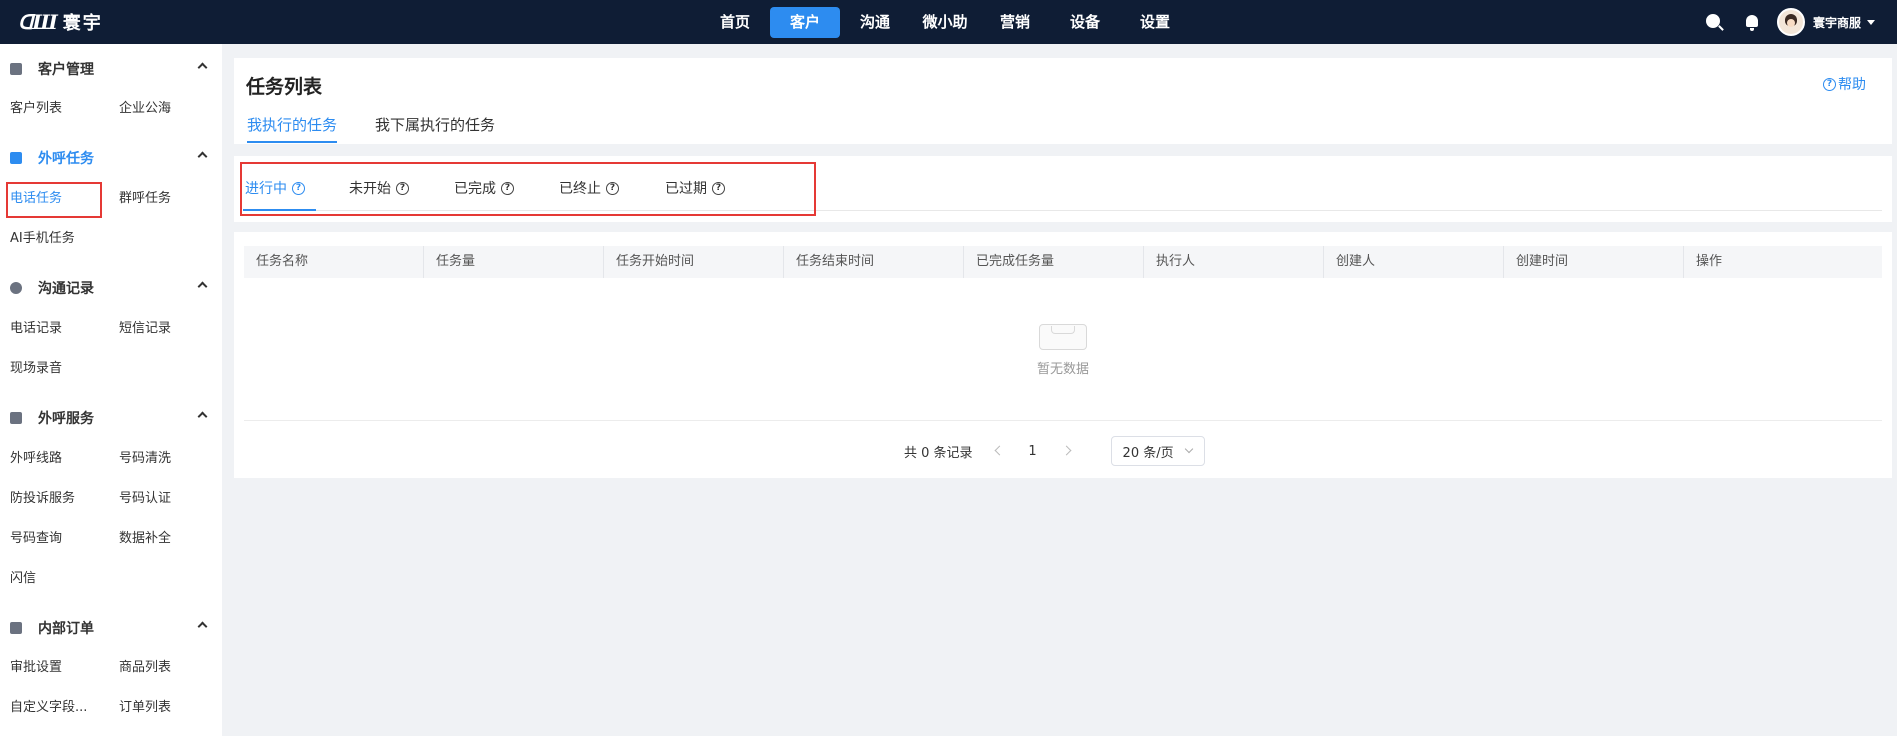 The width and height of the screenshot is (1897, 736). What do you see at coordinates (109, 418) in the screenshot?
I see `sidebar-group-outbound-services: 外呼服务` at bounding box center [109, 418].